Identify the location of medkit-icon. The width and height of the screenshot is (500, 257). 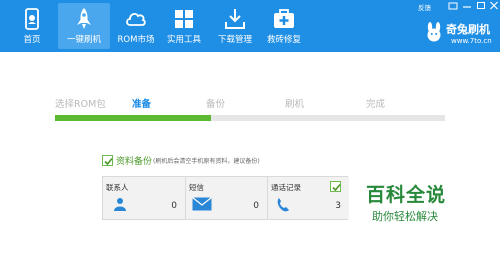
(284, 18).